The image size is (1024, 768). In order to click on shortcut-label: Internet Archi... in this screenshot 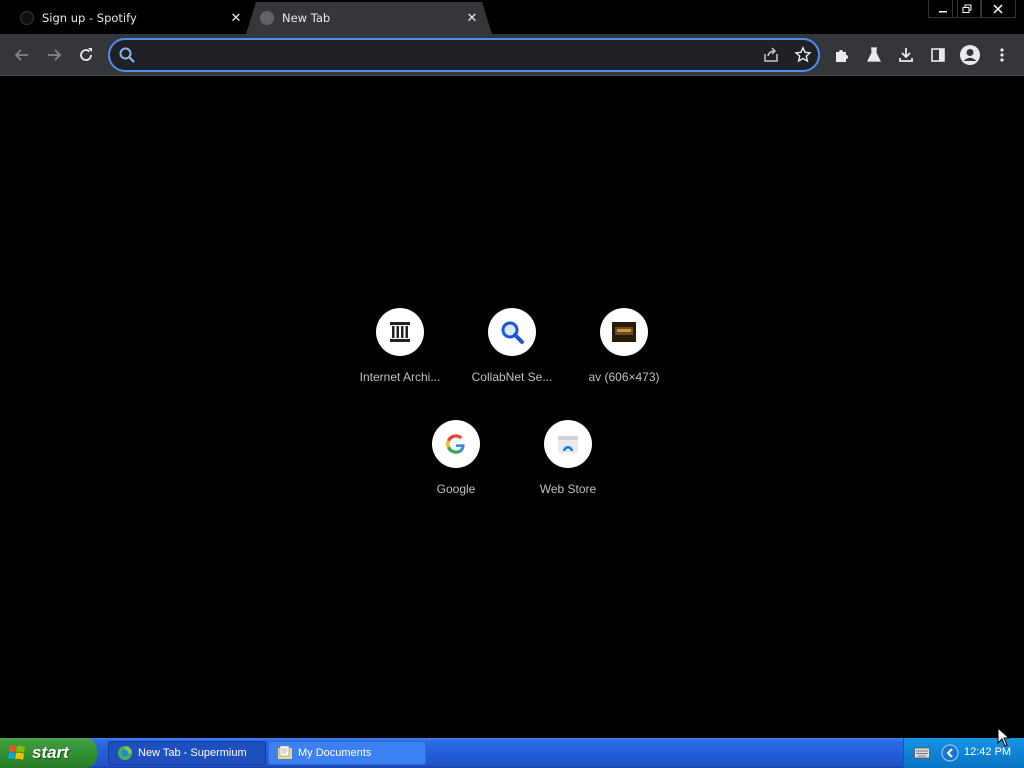, I will do `click(400, 377)`.